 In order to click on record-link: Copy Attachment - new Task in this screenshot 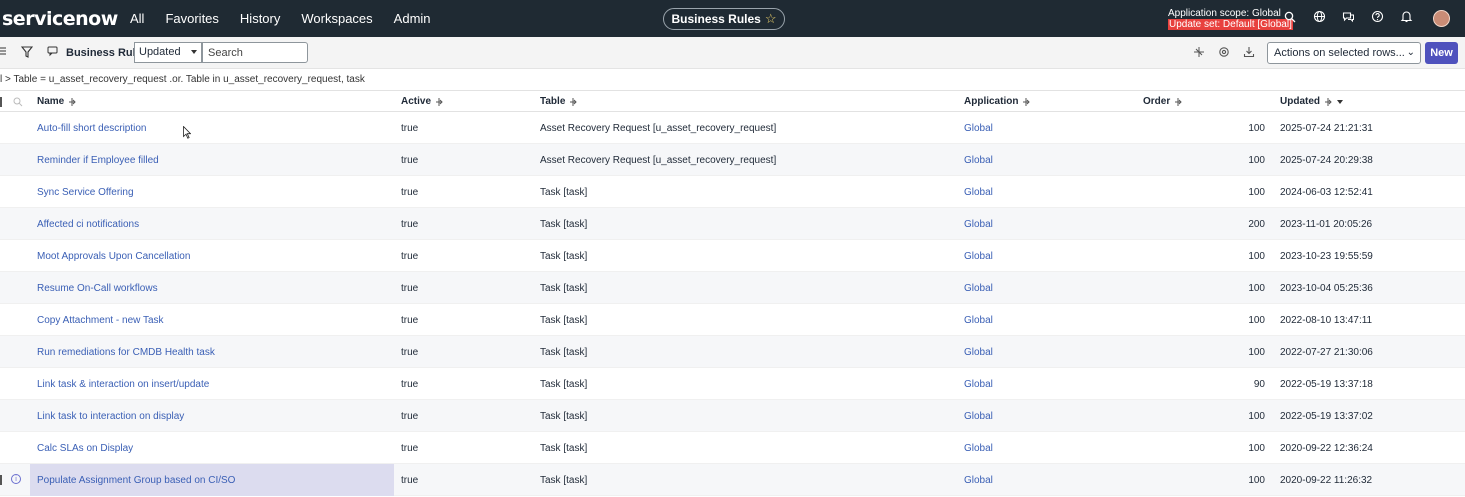, I will do `click(100, 320)`.